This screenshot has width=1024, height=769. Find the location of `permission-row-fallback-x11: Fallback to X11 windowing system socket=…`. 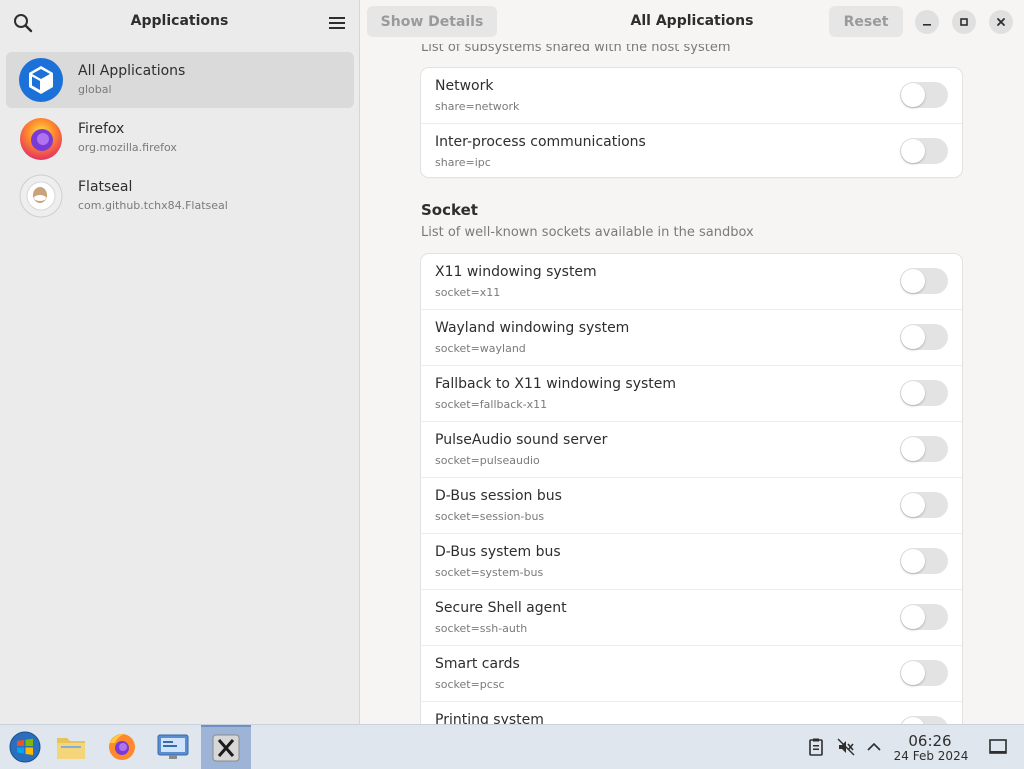

permission-row-fallback-x11: Fallback to X11 windowing system socket=… is located at coordinates (691, 394).